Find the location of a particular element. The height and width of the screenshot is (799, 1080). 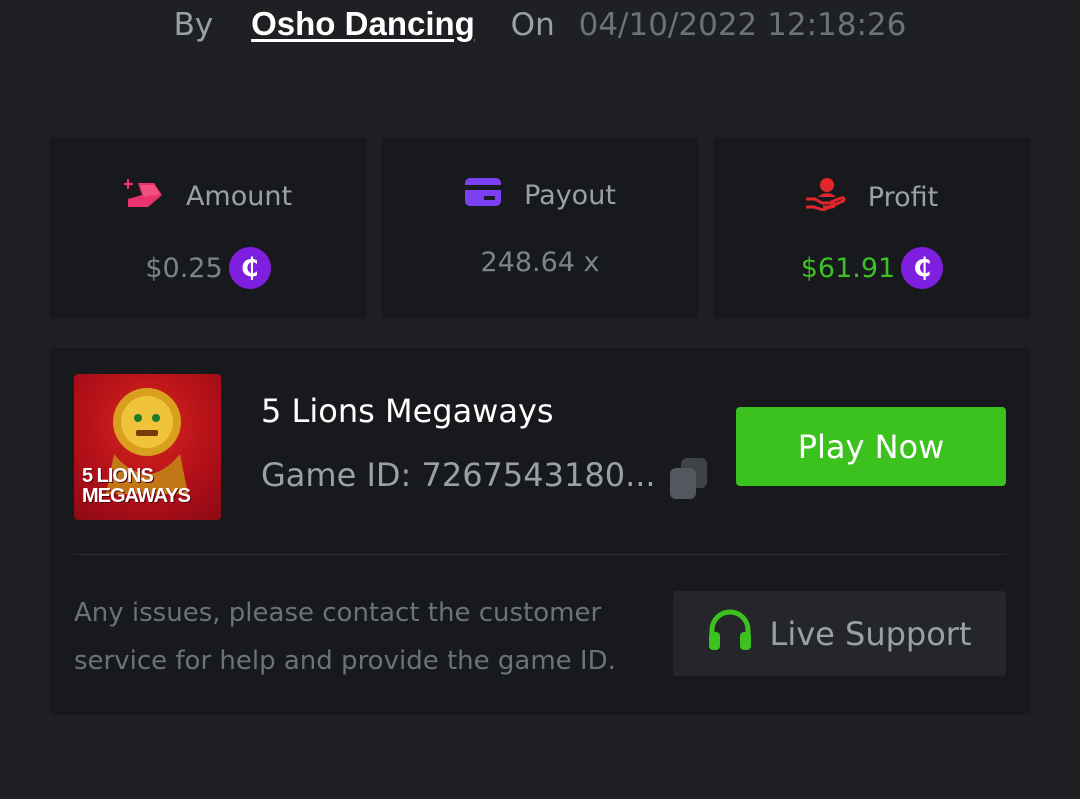

game-thumbnail: 5 LIONS MEGAWAYS is located at coordinates (147, 447).